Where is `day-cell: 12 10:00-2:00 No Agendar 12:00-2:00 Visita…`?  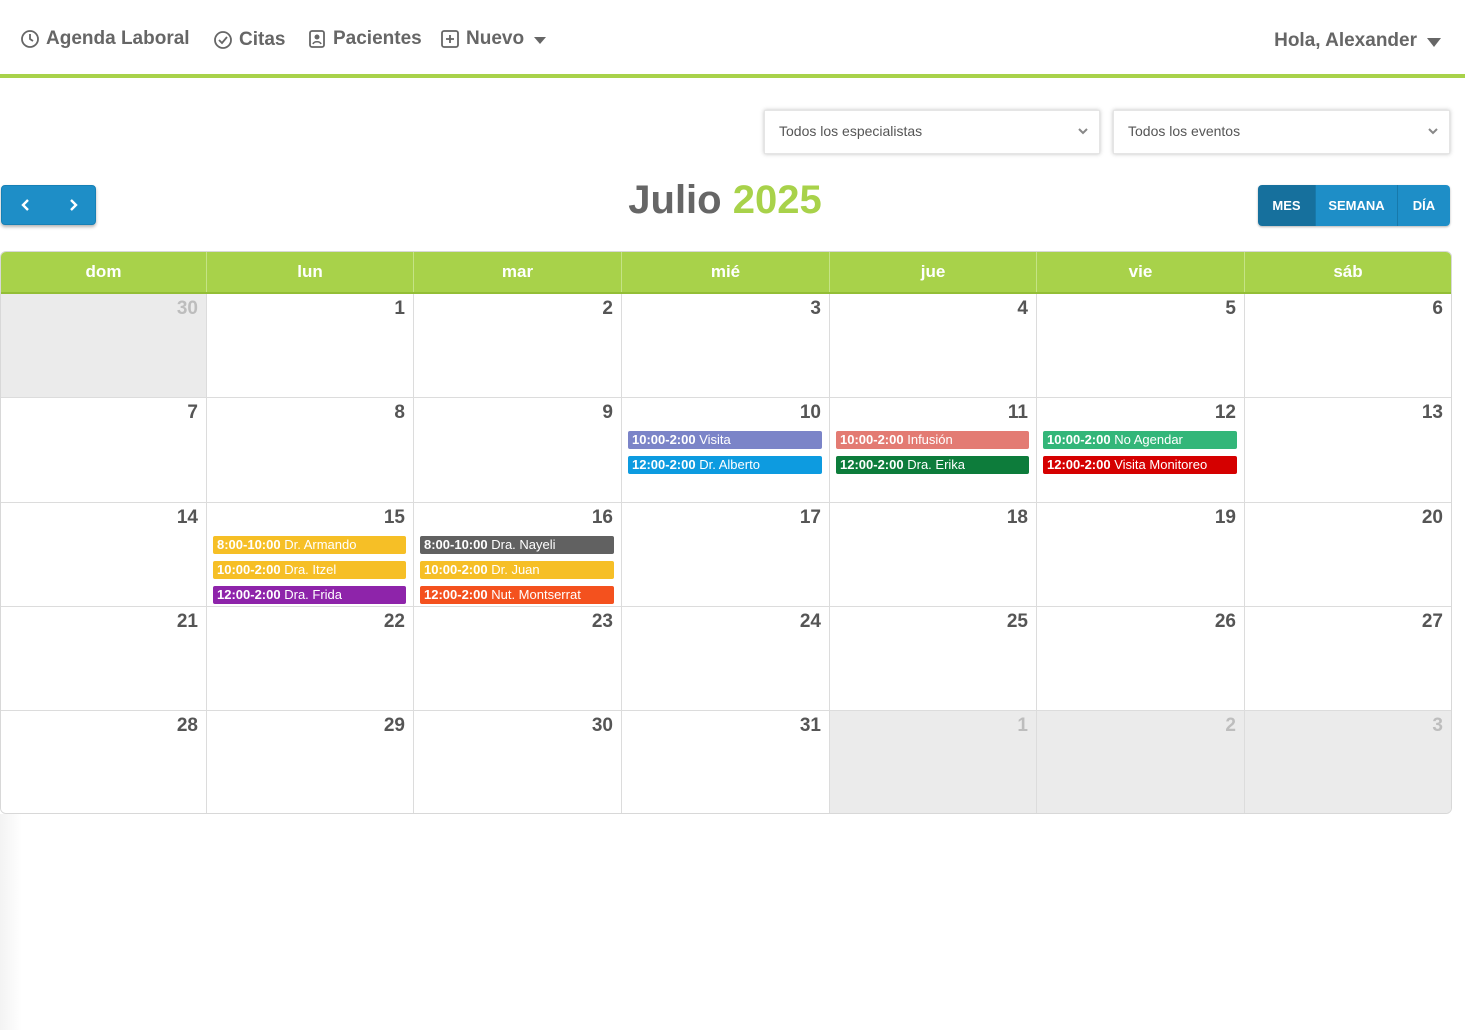
day-cell: 12 10:00-2:00 No Agendar 12:00-2:00 Visita… is located at coordinates (1141, 450).